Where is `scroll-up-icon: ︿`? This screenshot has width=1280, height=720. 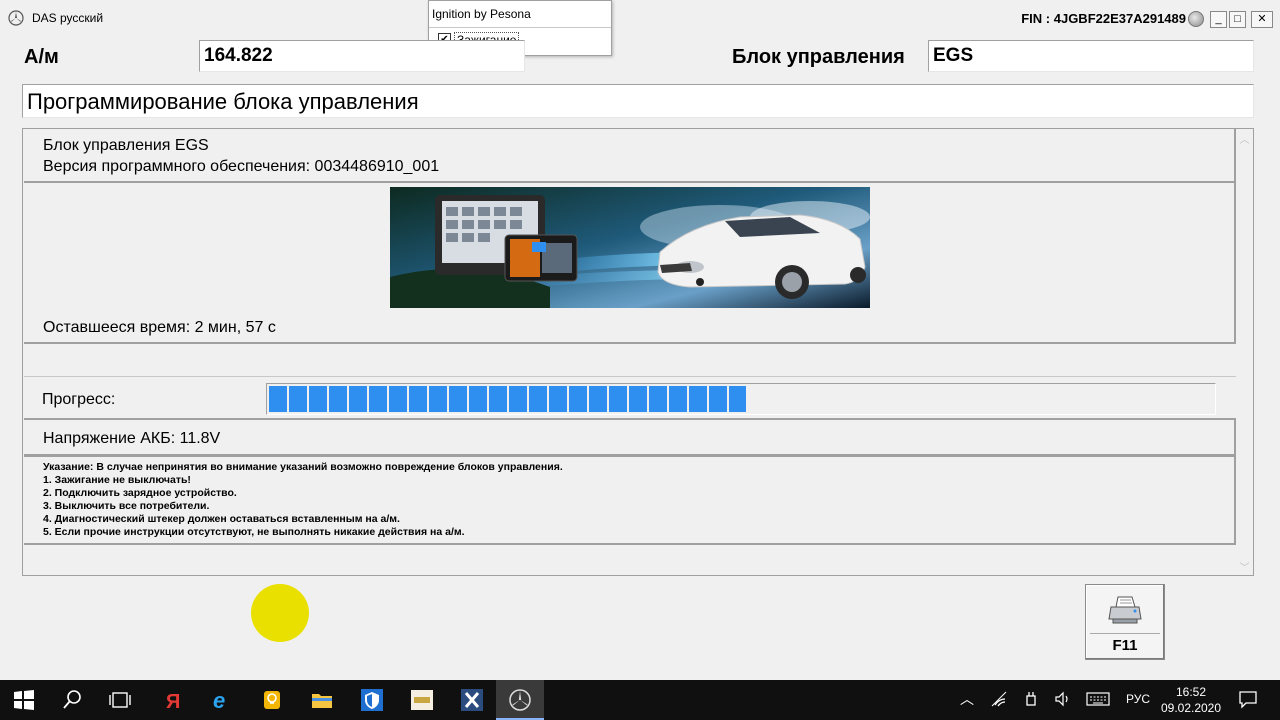
scroll-up-icon: ︿ is located at coordinates (1244, 138).